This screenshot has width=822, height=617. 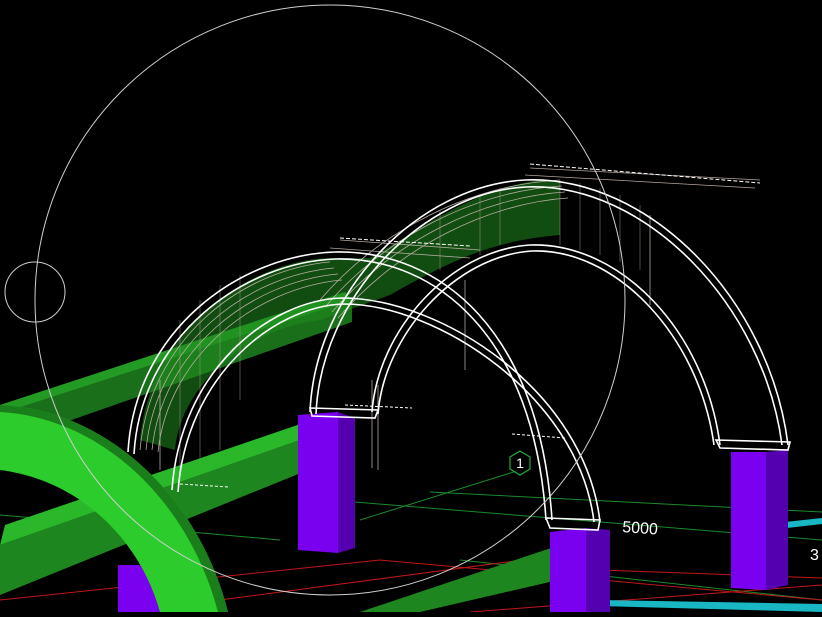 I want to click on dimension-label: 5000, so click(x=640, y=528).